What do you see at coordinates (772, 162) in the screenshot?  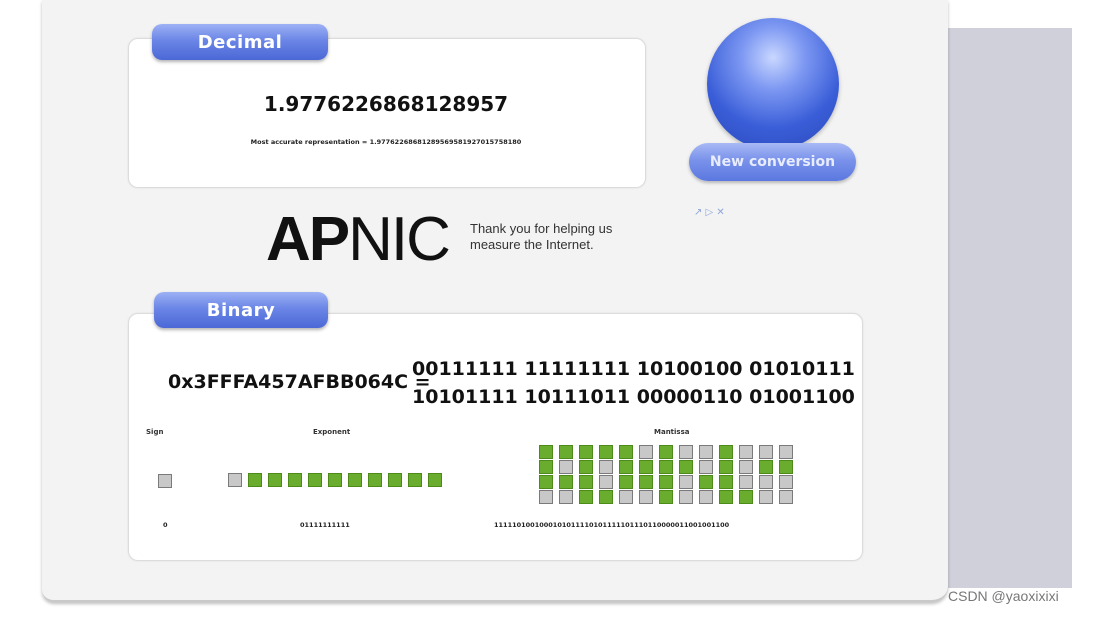 I see `new-conversion-button: New conversion` at bounding box center [772, 162].